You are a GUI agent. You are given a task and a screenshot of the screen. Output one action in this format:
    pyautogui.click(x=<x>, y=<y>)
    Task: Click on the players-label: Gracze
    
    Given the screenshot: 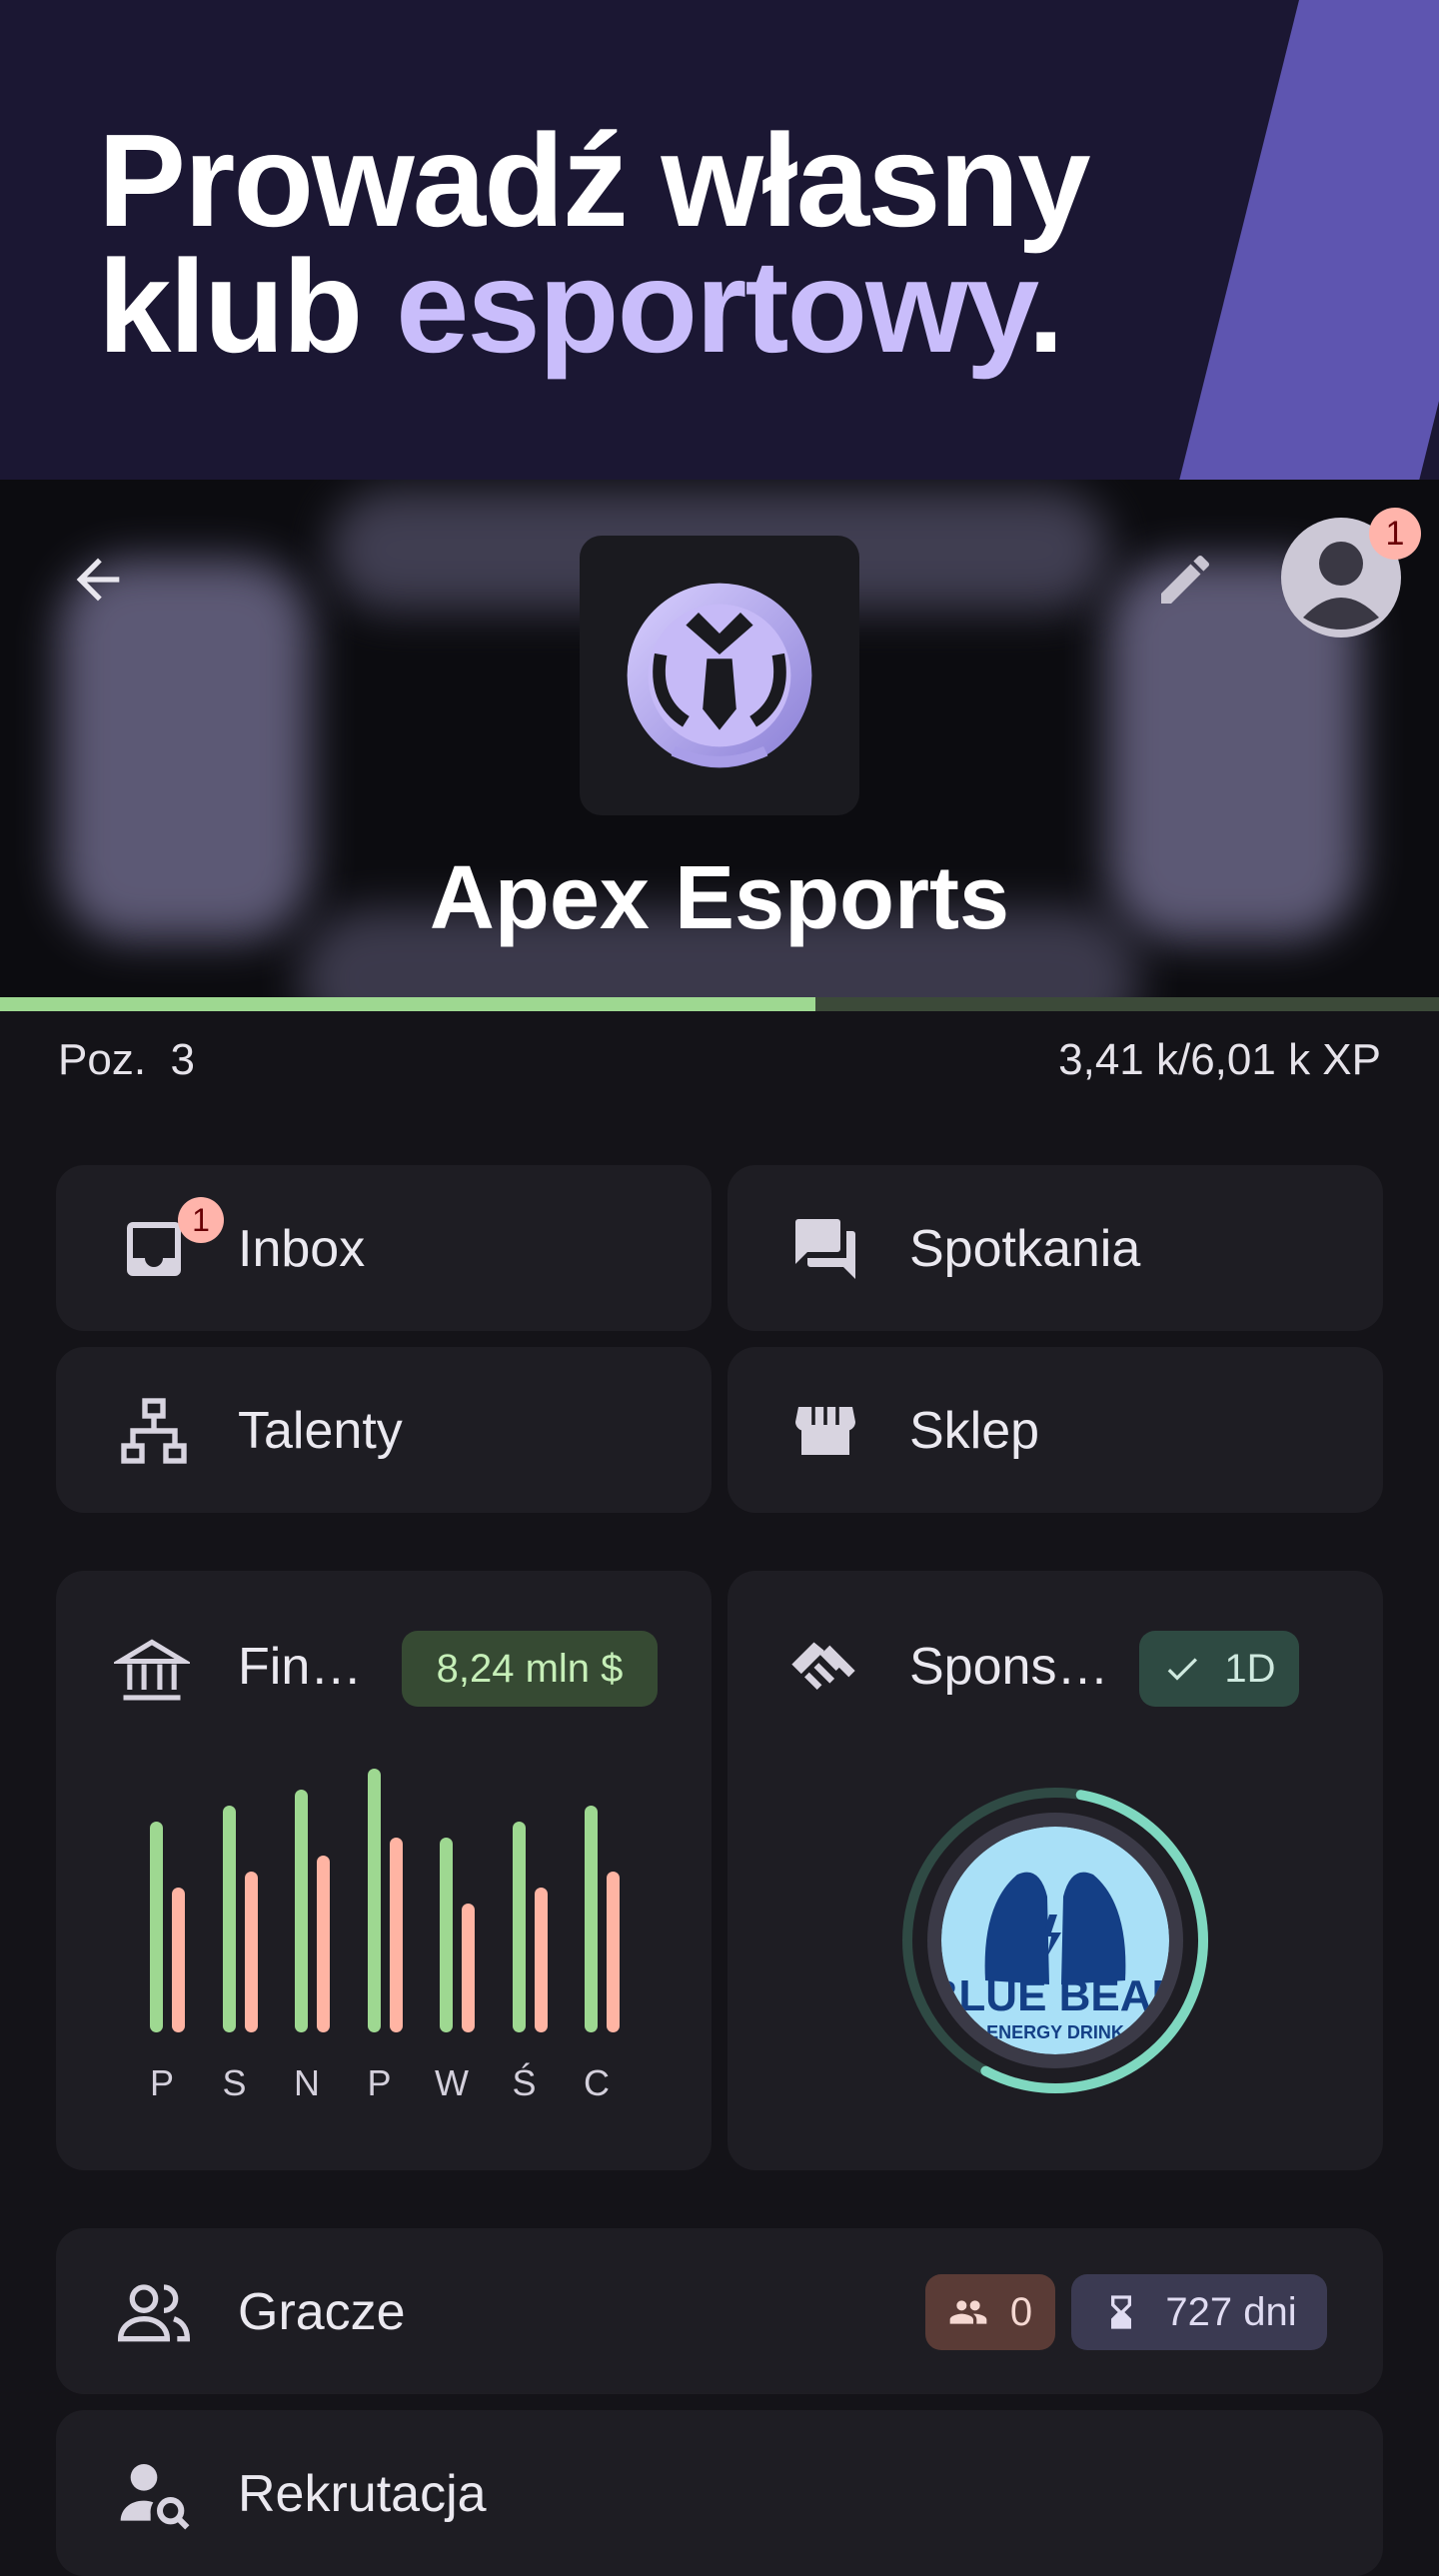 What is the action you would take?
    pyautogui.click(x=322, y=2312)
    